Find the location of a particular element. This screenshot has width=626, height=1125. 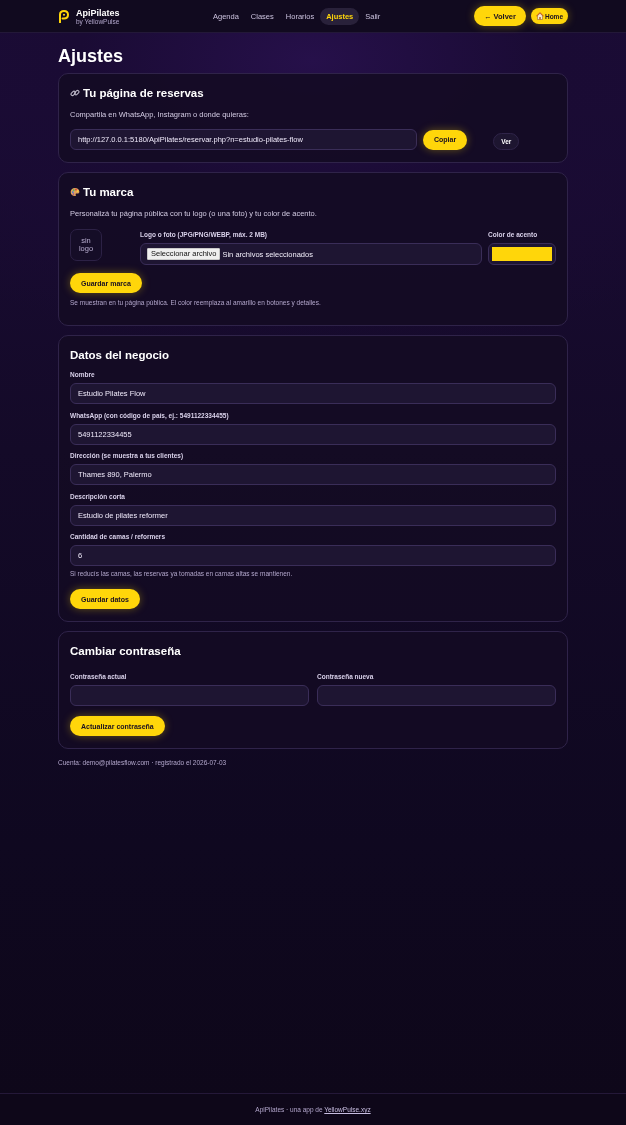

section-title: Tu página de reservas is located at coordinates (143, 93).